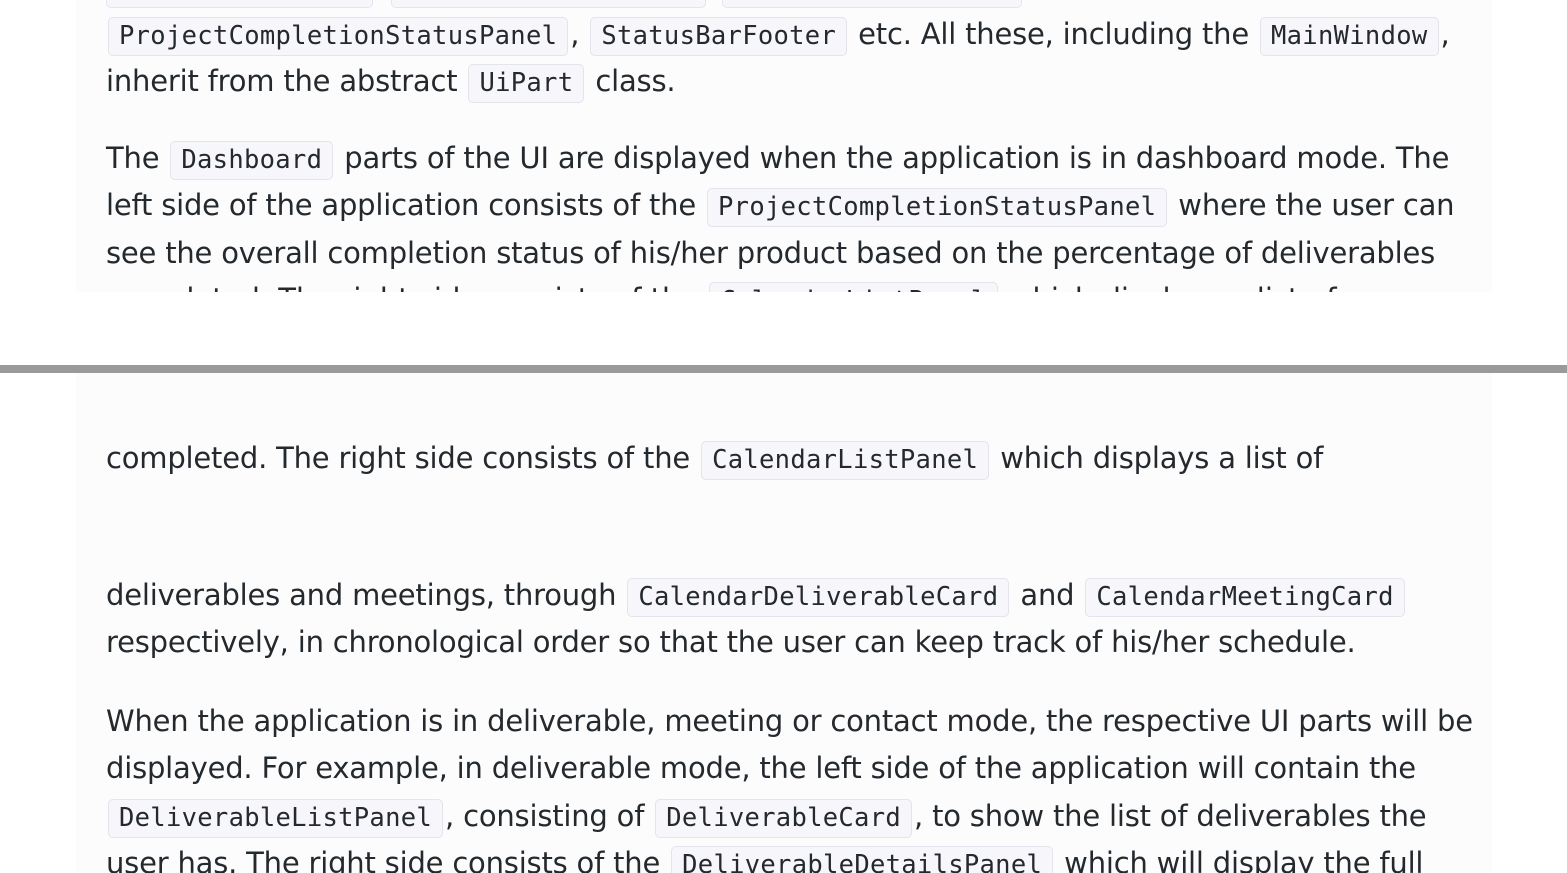  I want to click on split-gap, so click(783, 328).